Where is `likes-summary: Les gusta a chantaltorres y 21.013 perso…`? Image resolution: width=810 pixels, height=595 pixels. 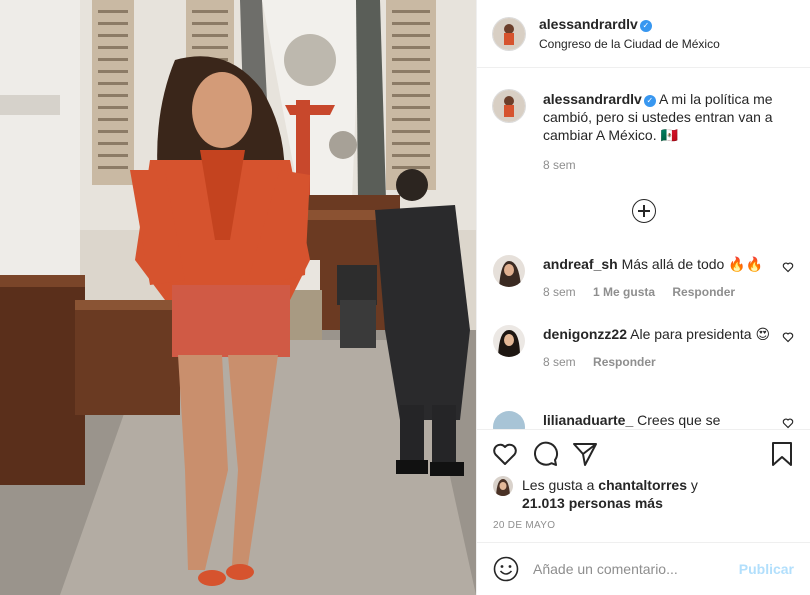
likes-summary: Les gusta a chantaltorres y 21.013 perso… is located at coordinates (643, 494).